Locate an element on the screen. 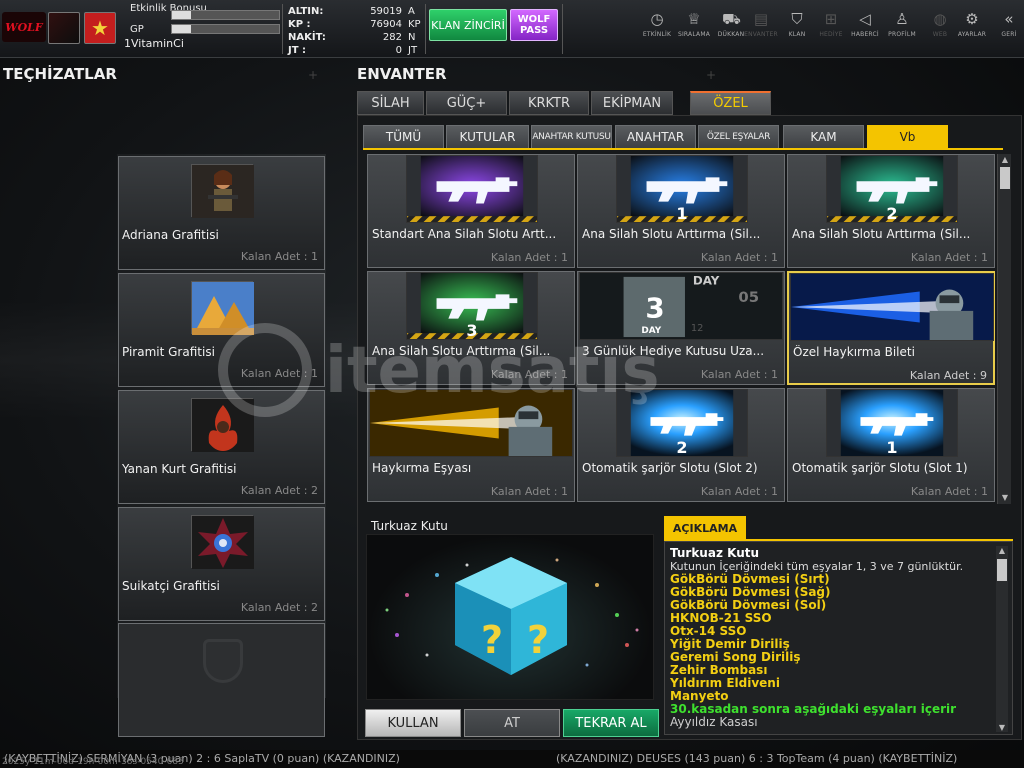  auto-magazine-slot-1-icon: 1 is located at coordinates (892, 423).